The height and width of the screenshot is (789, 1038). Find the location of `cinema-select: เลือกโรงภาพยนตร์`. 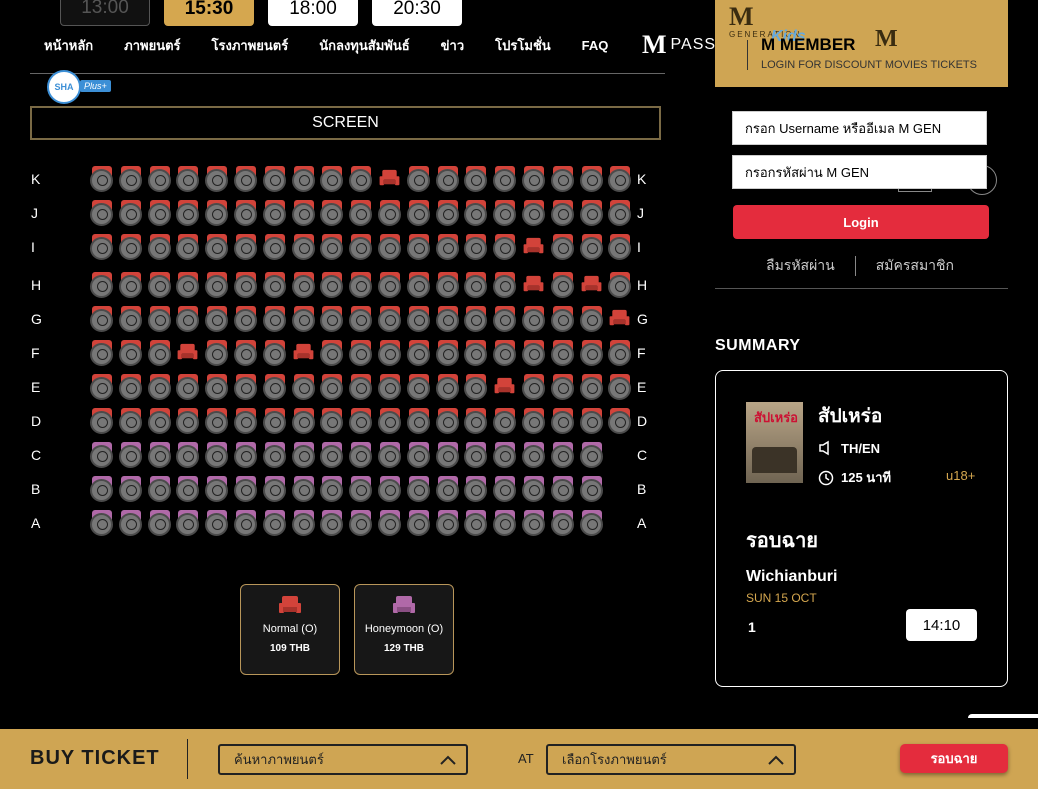

cinema-select: เลือกโรงภาพยนตร์ is located at coordinates (671, 759).